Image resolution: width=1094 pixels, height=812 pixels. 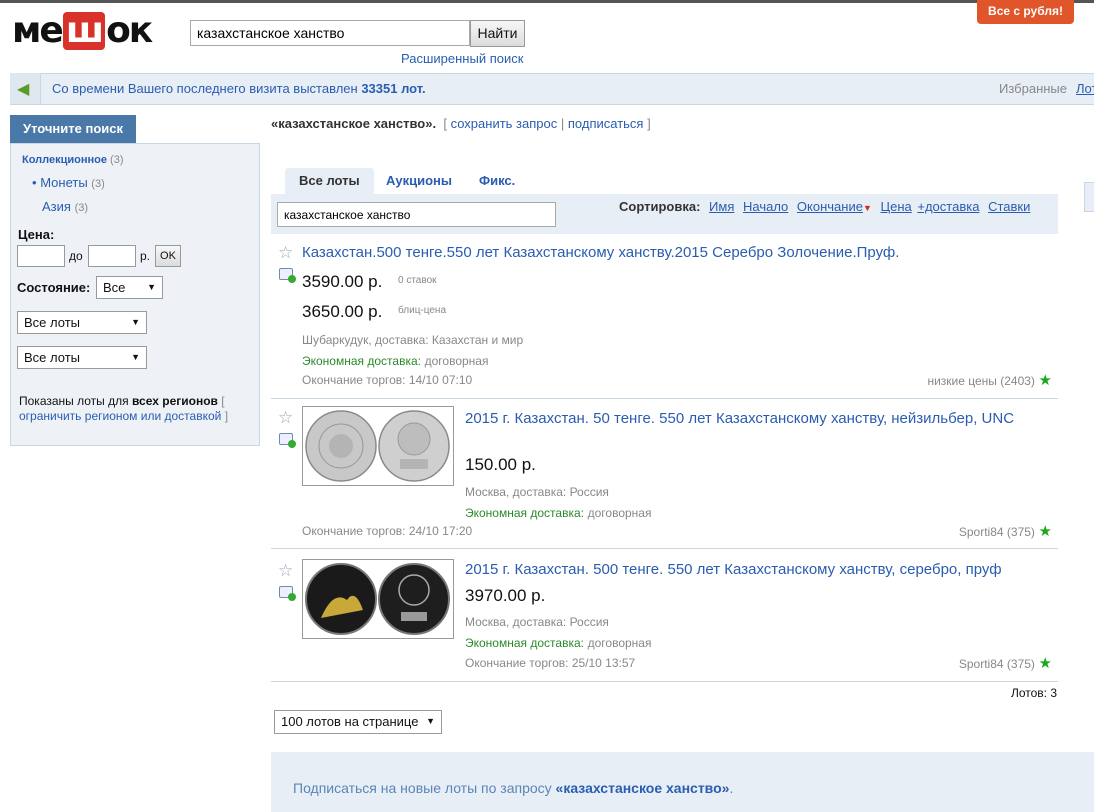 I want to click on subcategory-link: Монеты, so click(x=63, y=182).